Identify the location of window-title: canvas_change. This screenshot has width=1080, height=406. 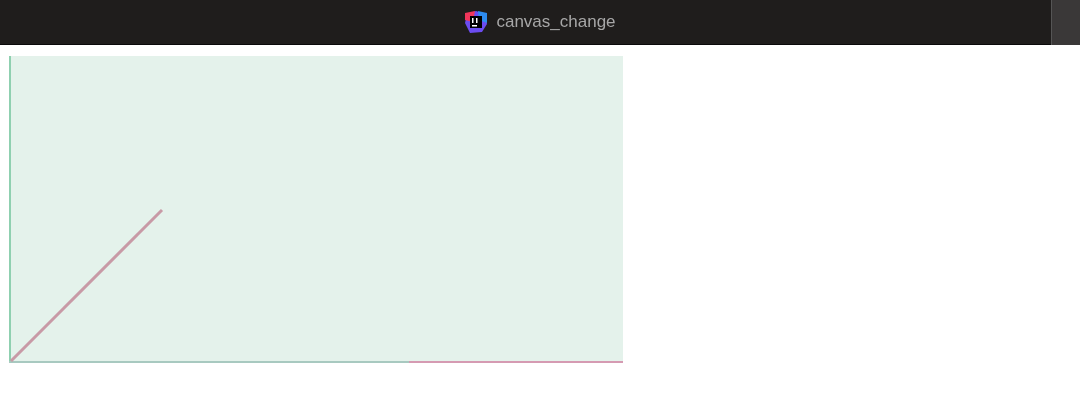
(556, 22).